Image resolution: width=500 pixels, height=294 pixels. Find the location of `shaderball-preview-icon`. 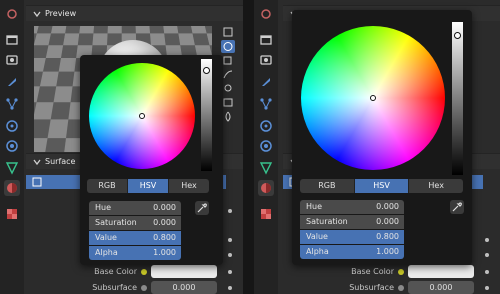

shaderball-preview-icon is located at coordinates (228, 88).